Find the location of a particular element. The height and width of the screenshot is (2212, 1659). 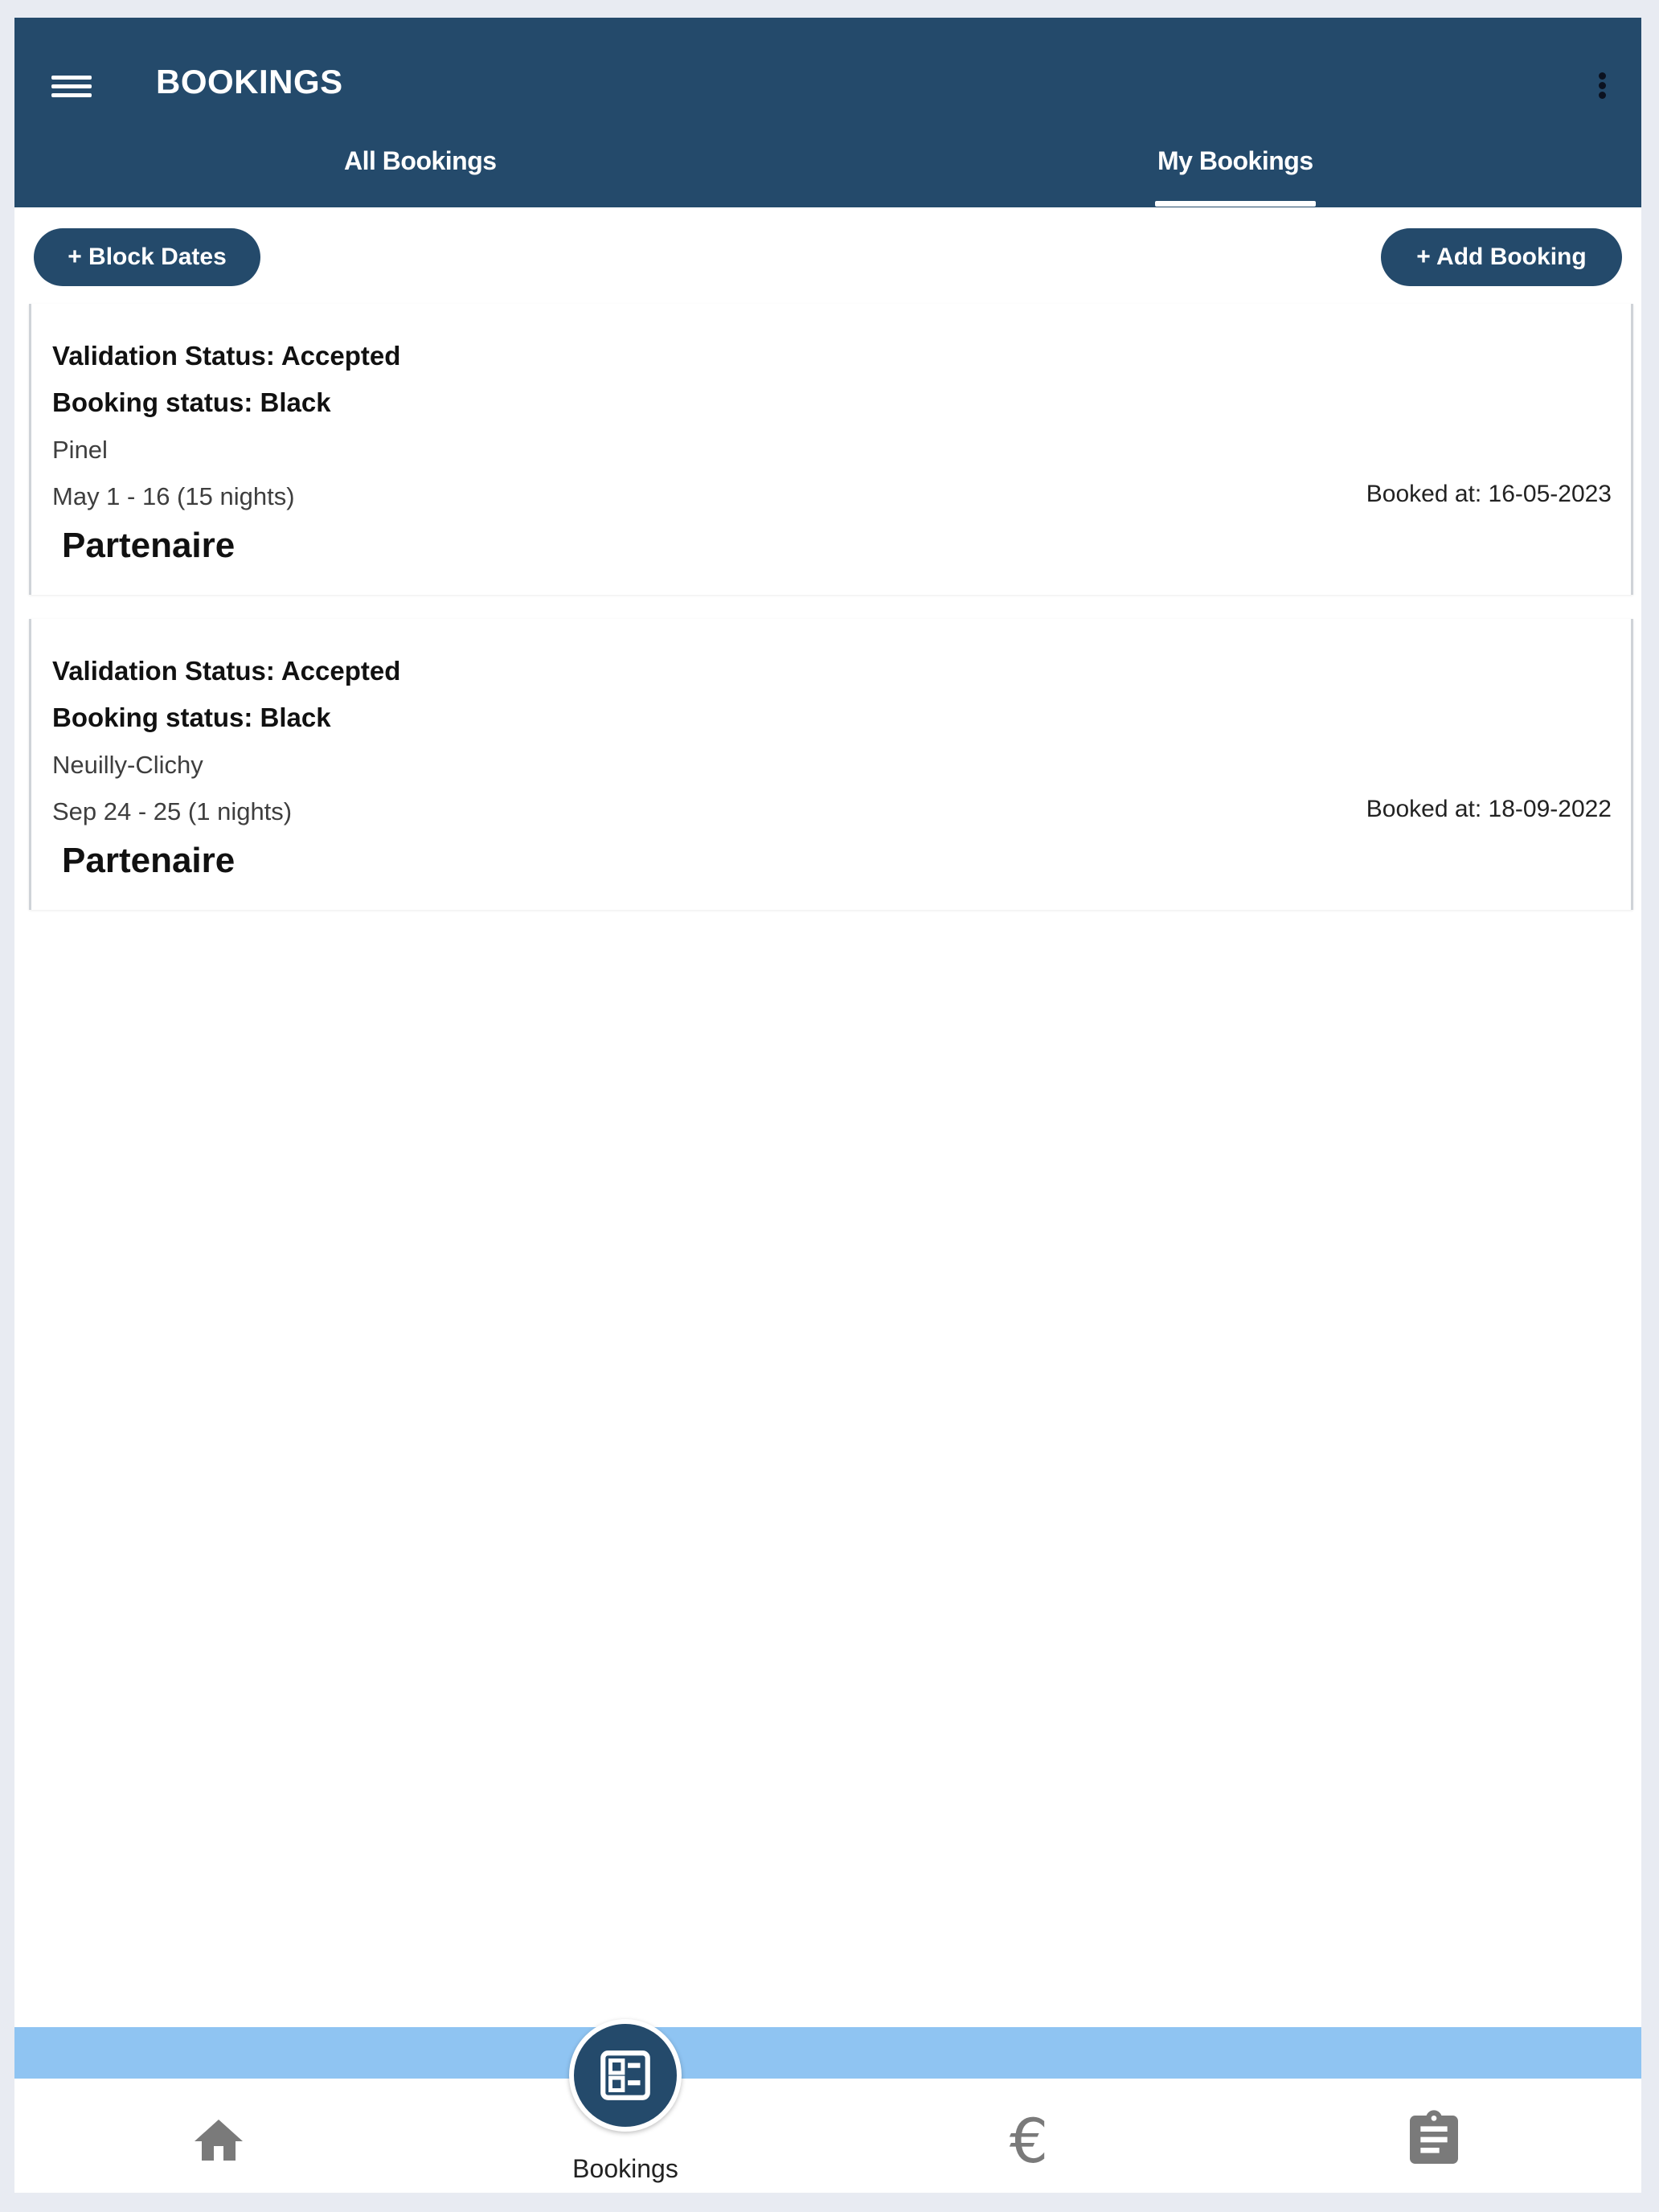

app-bar: BOOKINGS All Bookings My Bookings is located at coordinates (827, 112).